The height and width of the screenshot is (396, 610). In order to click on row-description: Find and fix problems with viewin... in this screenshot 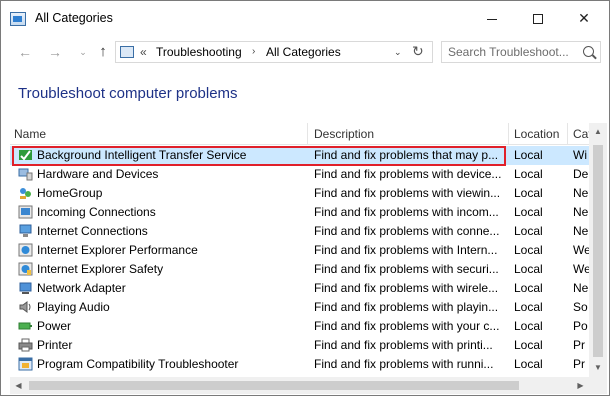, I will do `click(407, 193)`.